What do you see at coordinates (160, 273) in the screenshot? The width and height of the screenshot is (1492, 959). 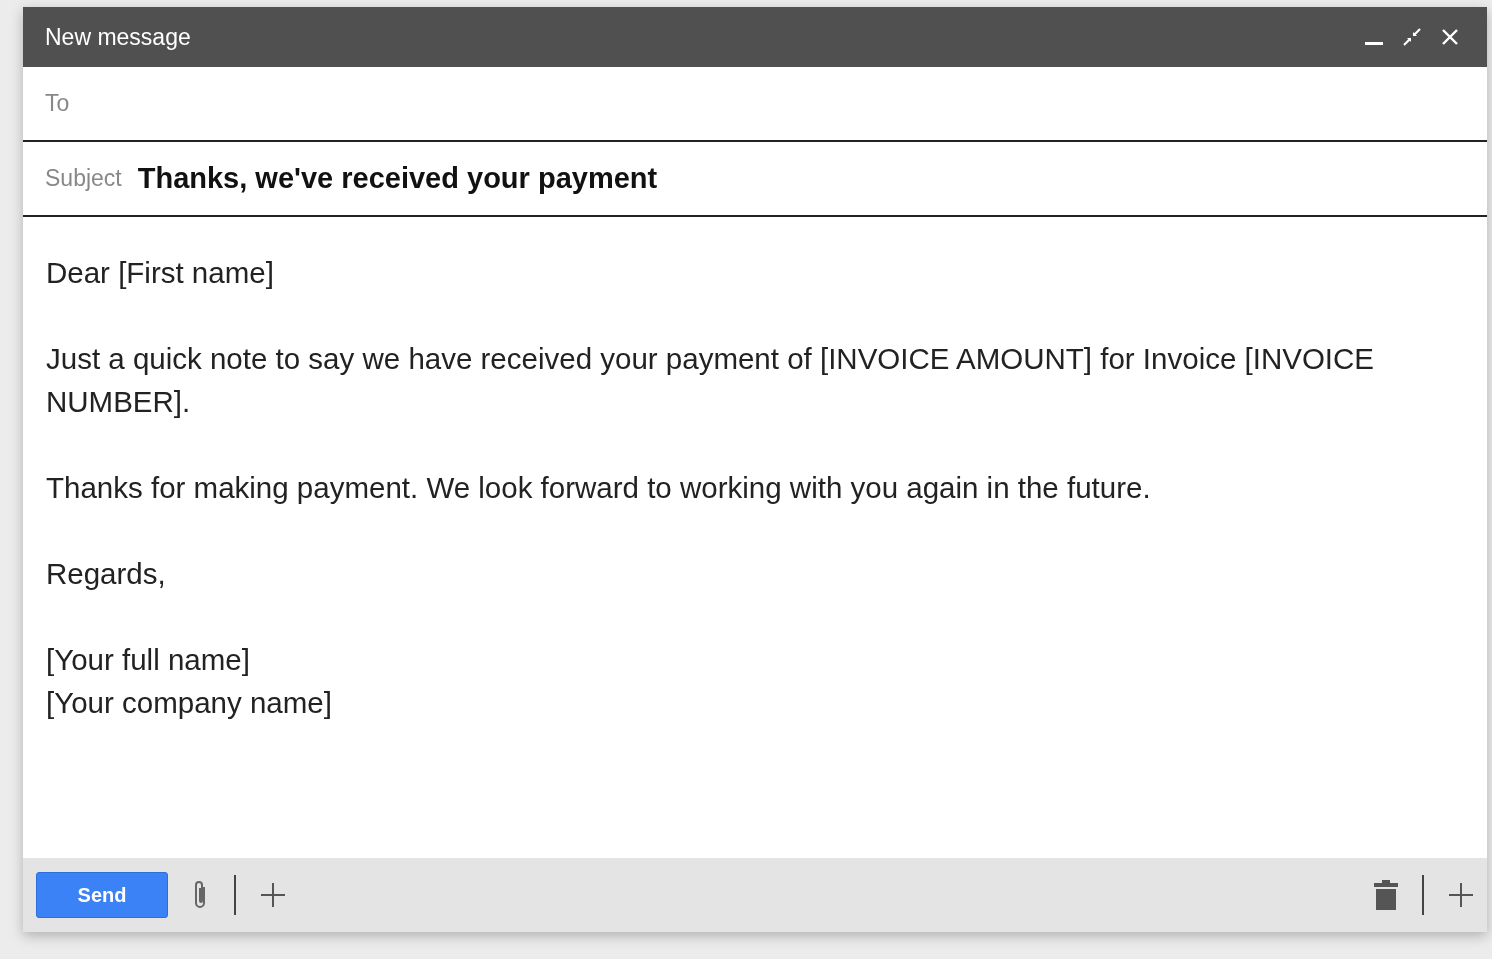 I see `body-text: Dear [First name]` at bounding box center [160, 273].